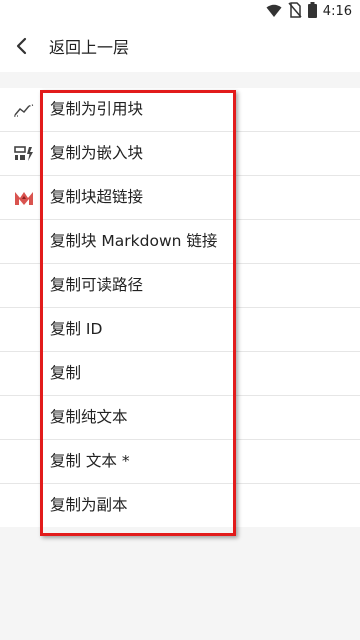 The image size is (360, 640). Describe the element at coordinates (180, 198) in the screenshot. I see `menu-item-copy-block-hyperlink: 复制块超链接` at that location.